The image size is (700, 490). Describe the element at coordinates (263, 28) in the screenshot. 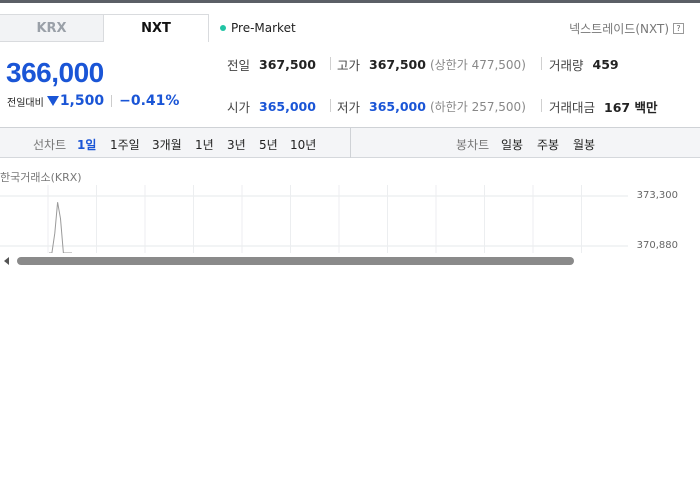

I see `session-label: Pre-Market` at that location.